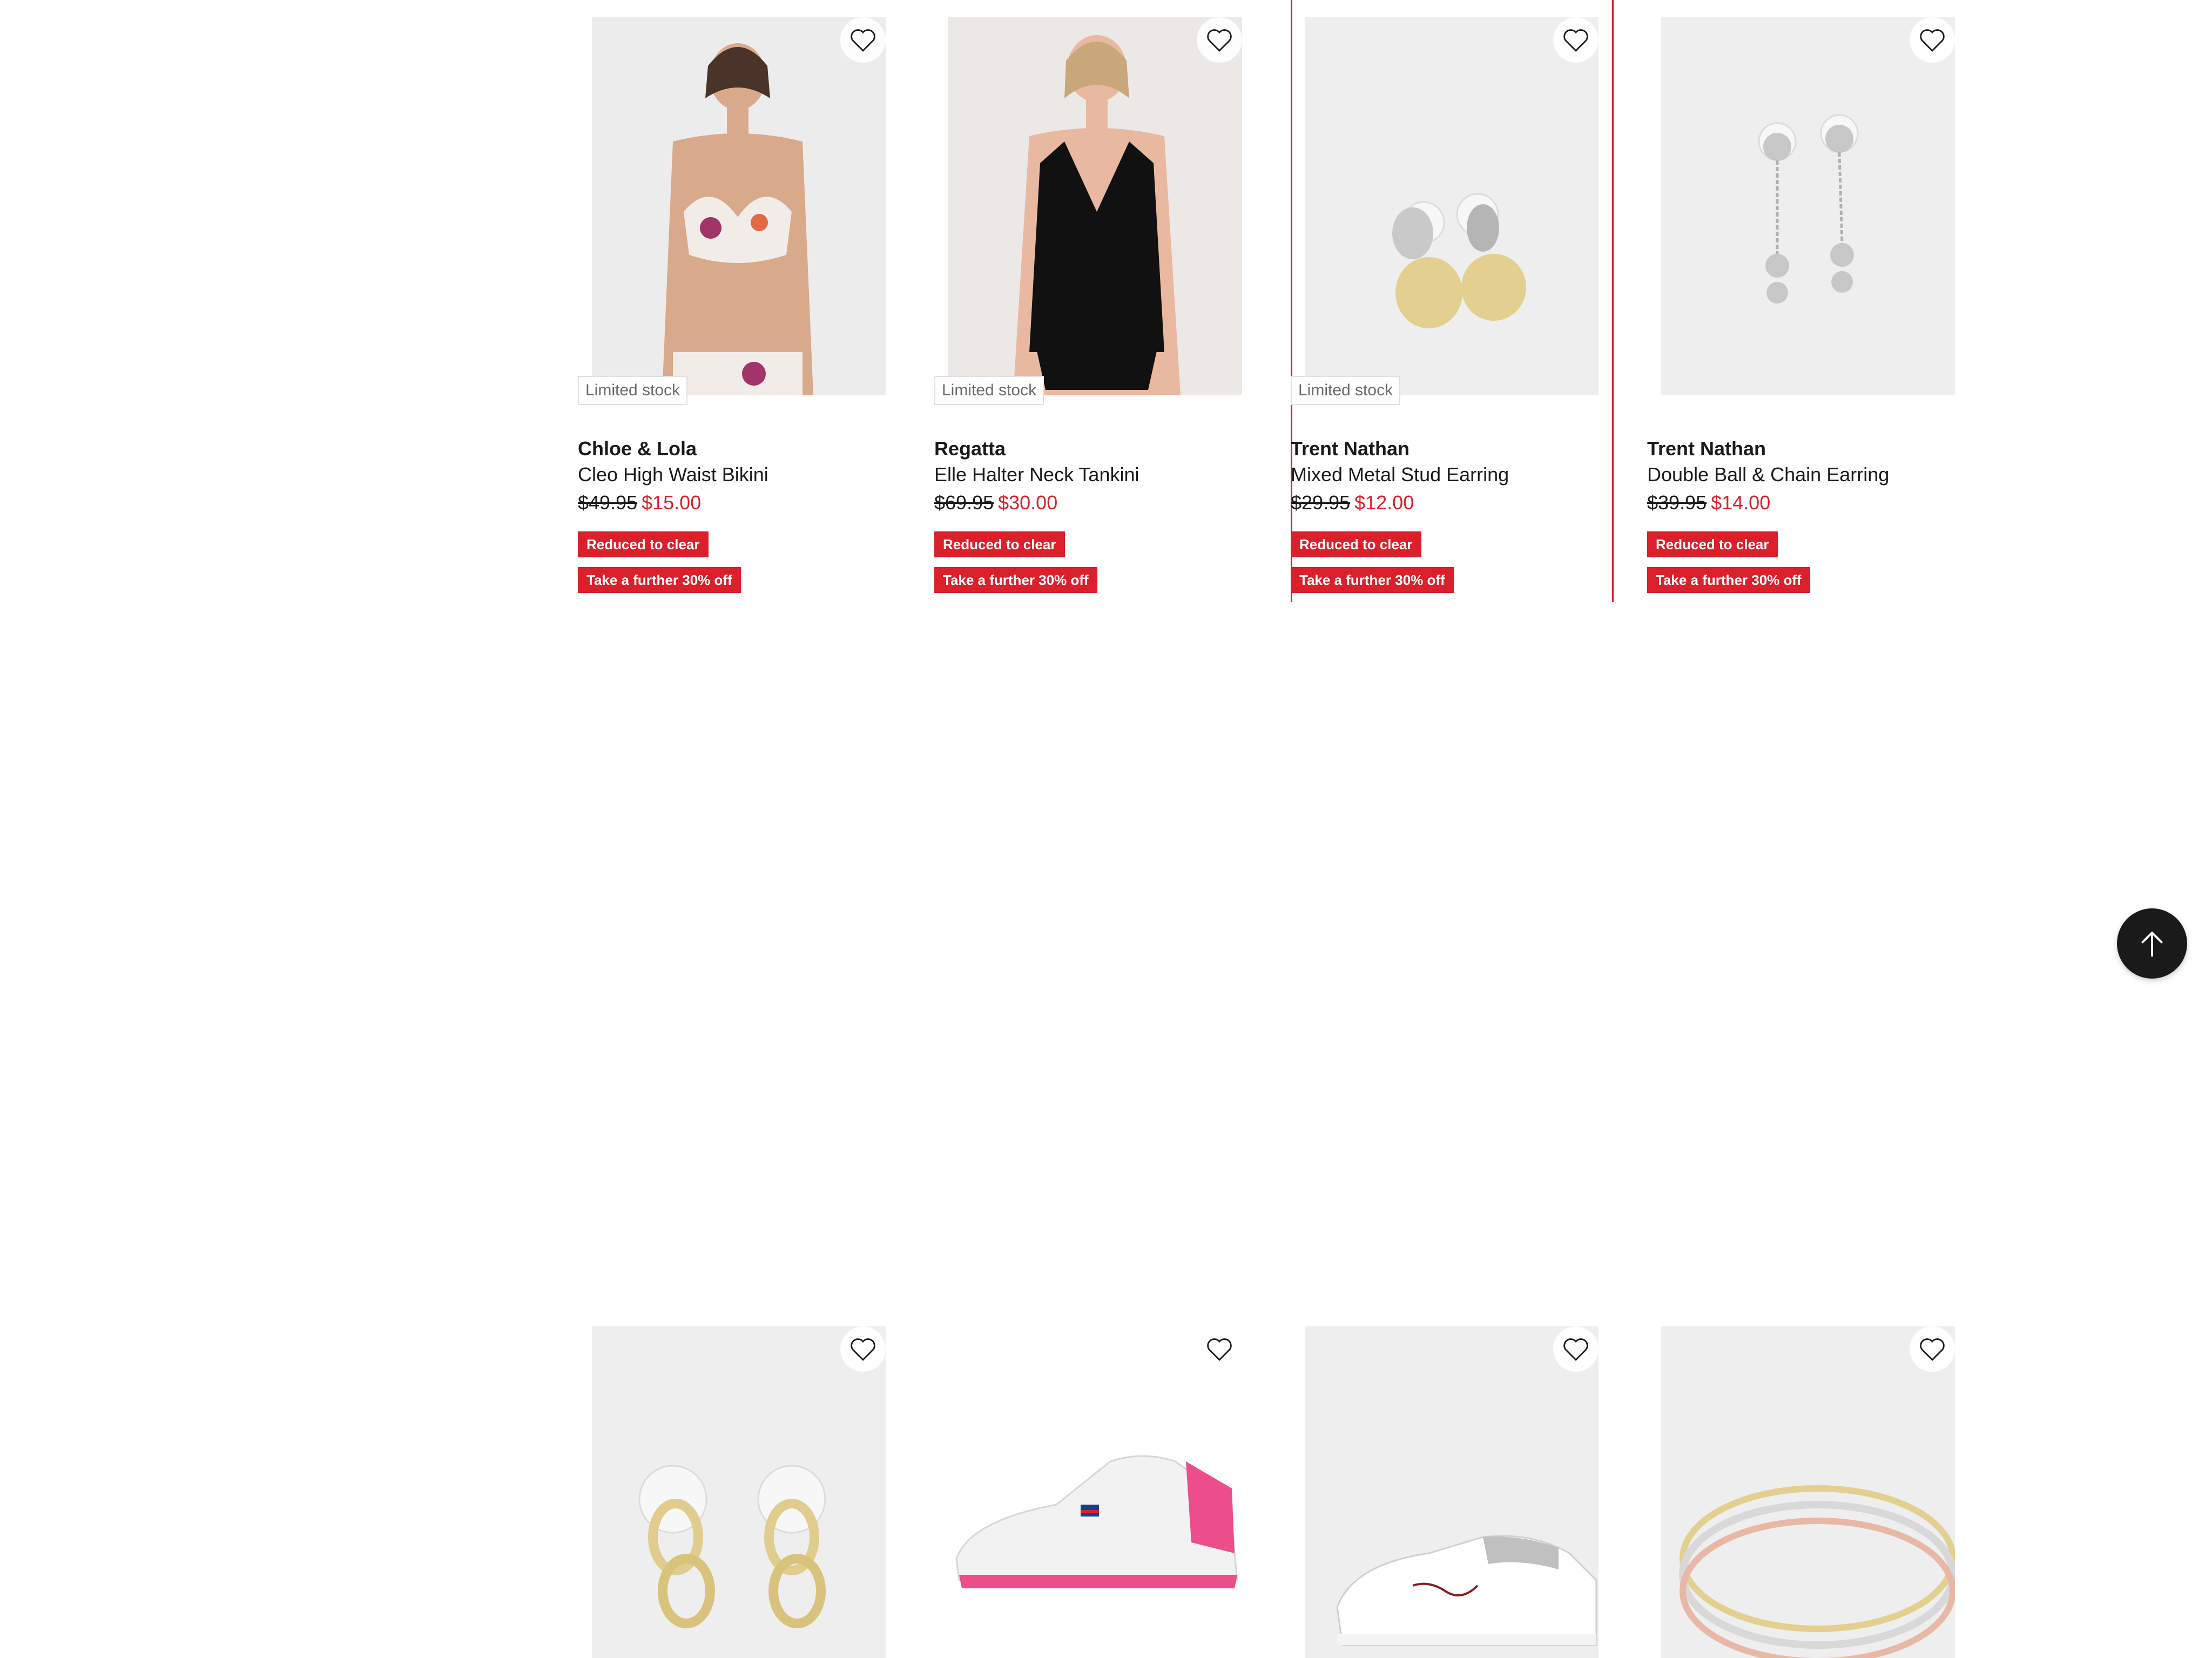 Image resolution: width=2212 pixels, height=1658 pixels. What do you see at coordinates (1321, 502) in the screenshot?
I see `was-price: $29.95` at bounding box center [1321, 502].